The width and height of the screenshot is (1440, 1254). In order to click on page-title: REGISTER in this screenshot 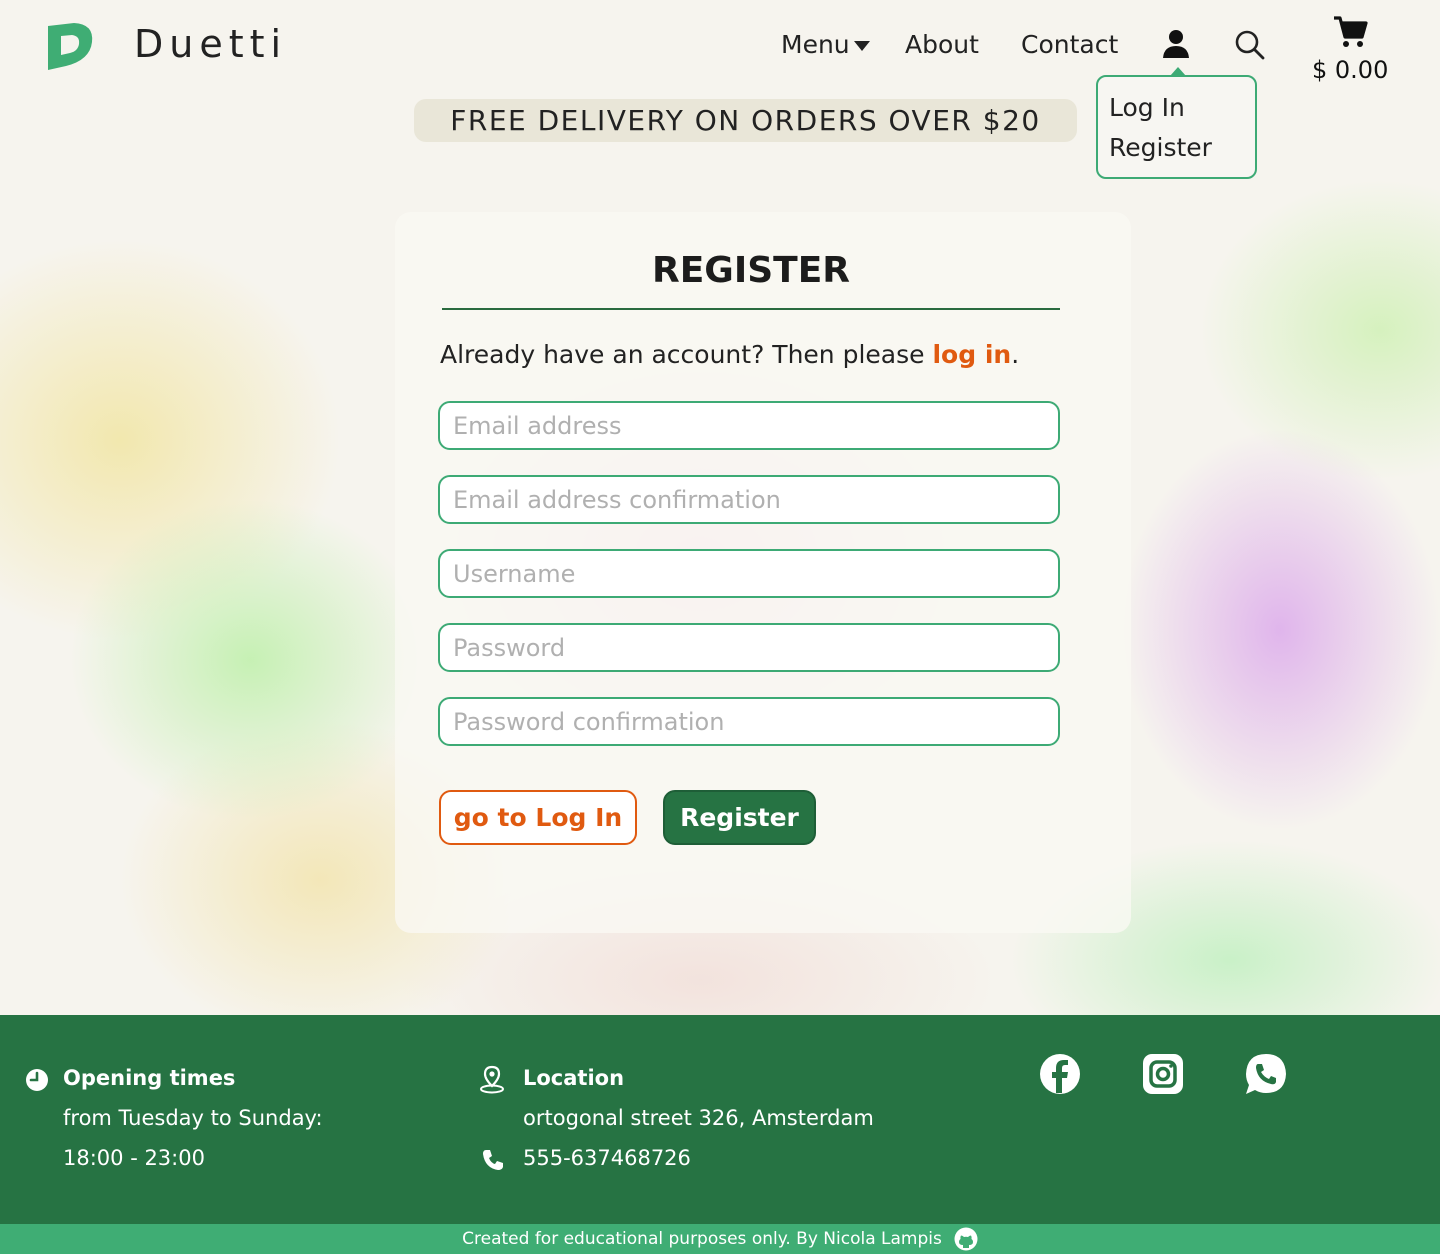, I will do `click(751, 270)`.